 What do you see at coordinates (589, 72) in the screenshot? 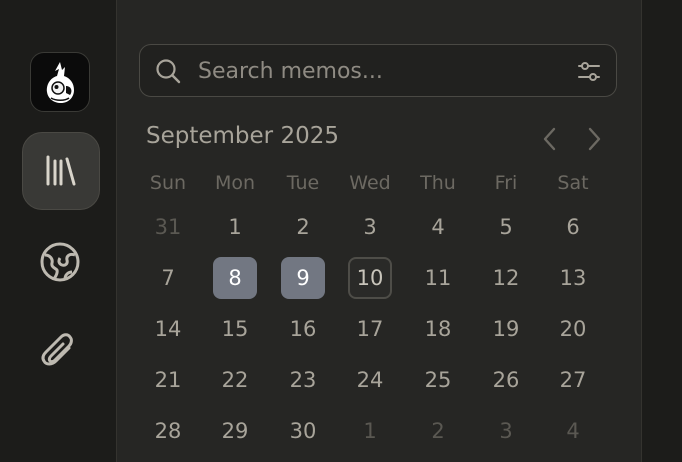
I see `filter-sliders-icon` at bounding box center [589, 72].